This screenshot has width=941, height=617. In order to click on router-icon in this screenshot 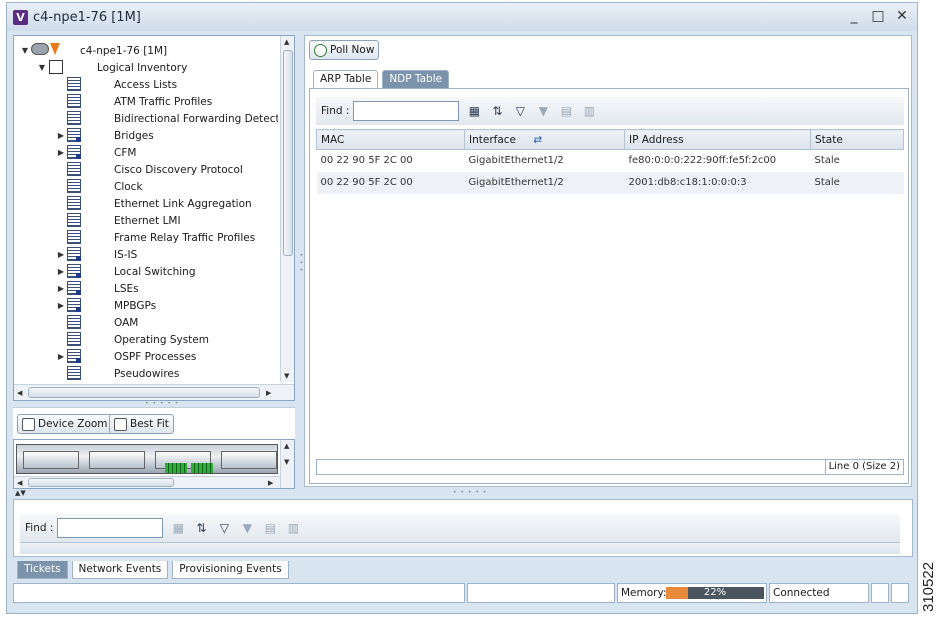, I will do `click(40, 49)`.